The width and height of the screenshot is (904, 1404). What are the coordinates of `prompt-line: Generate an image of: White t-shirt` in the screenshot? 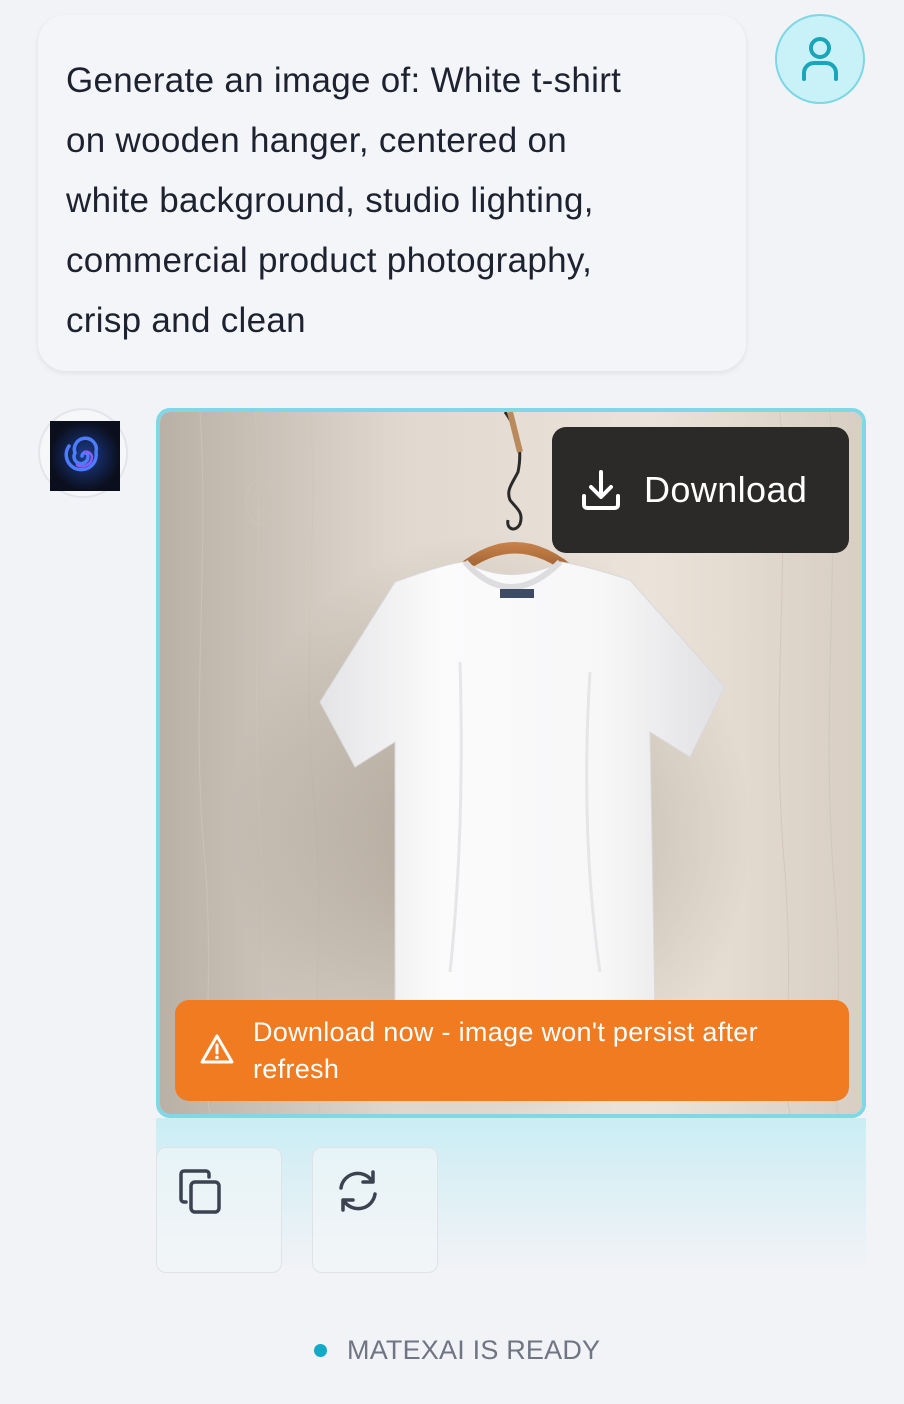 It's located at (344, 80).